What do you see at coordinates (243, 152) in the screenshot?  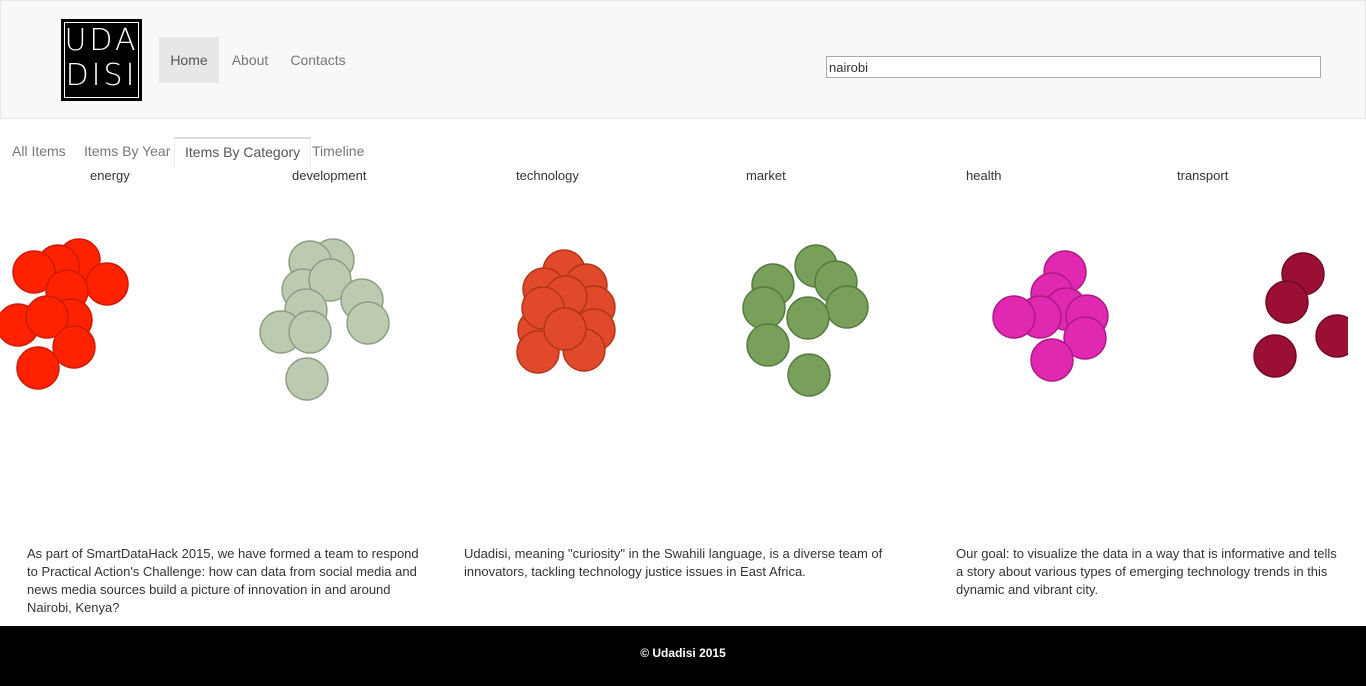 I see `tab-items-by-category: Items By Category` at bounding box center [243, 152].